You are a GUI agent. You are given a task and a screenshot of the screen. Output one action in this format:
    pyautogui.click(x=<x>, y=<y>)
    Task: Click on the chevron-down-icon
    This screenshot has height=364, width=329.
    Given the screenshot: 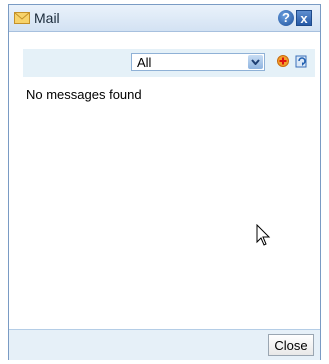 What is the action you would take?
    pyautogui.click(x=255, y=62)
    